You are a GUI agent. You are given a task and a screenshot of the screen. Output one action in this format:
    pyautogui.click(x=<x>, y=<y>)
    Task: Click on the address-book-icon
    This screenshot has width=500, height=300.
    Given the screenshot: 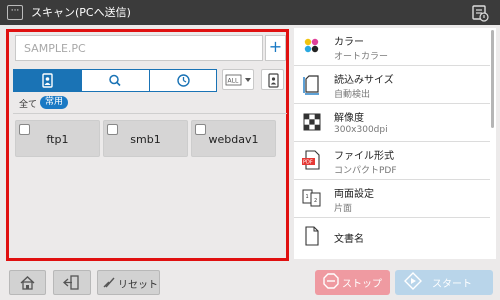 What is the action you would take?
    pyautogui.click(x=47, y=80)
    